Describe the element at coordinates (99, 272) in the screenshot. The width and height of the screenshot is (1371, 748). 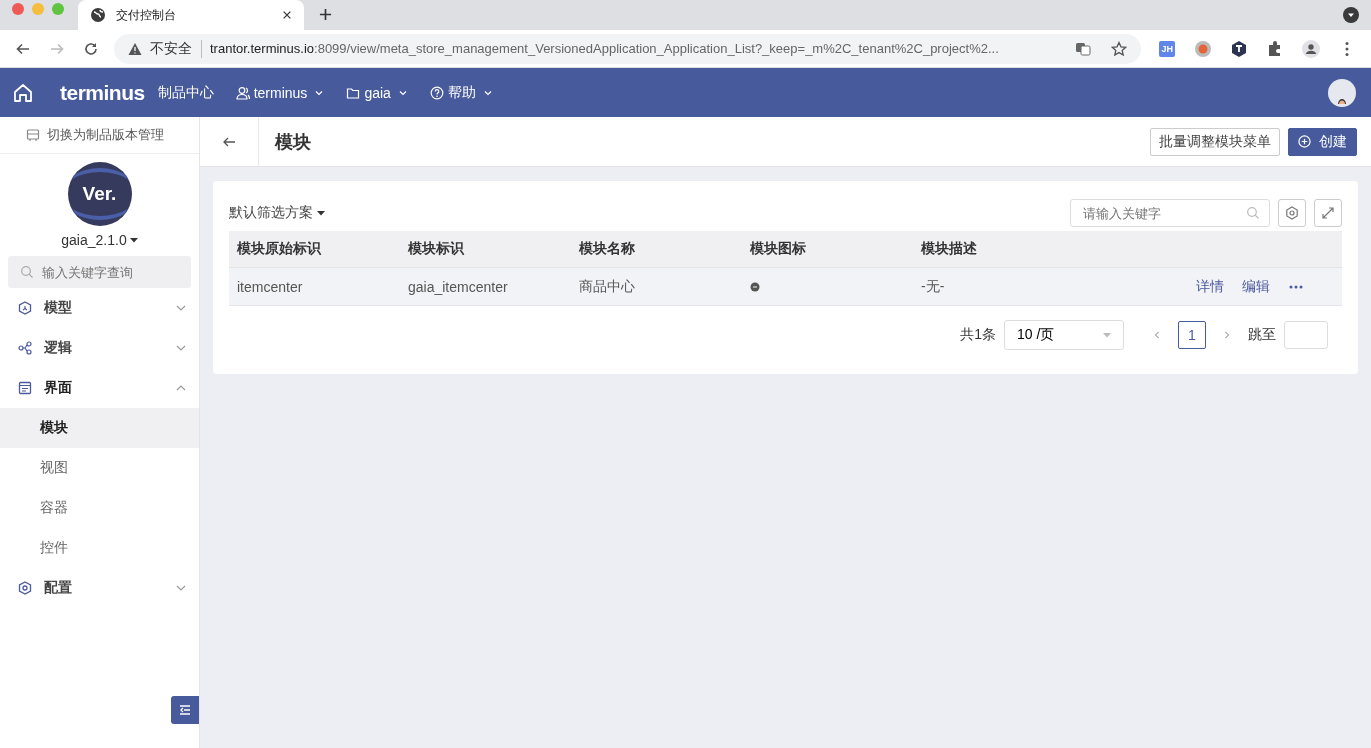
I see `search-field: 输入关键字查询` at that location.